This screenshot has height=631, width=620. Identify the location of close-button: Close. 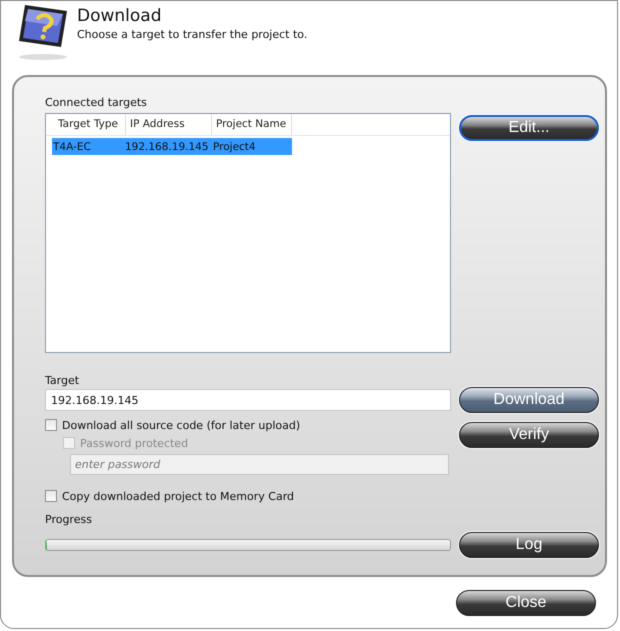
(526, 603).